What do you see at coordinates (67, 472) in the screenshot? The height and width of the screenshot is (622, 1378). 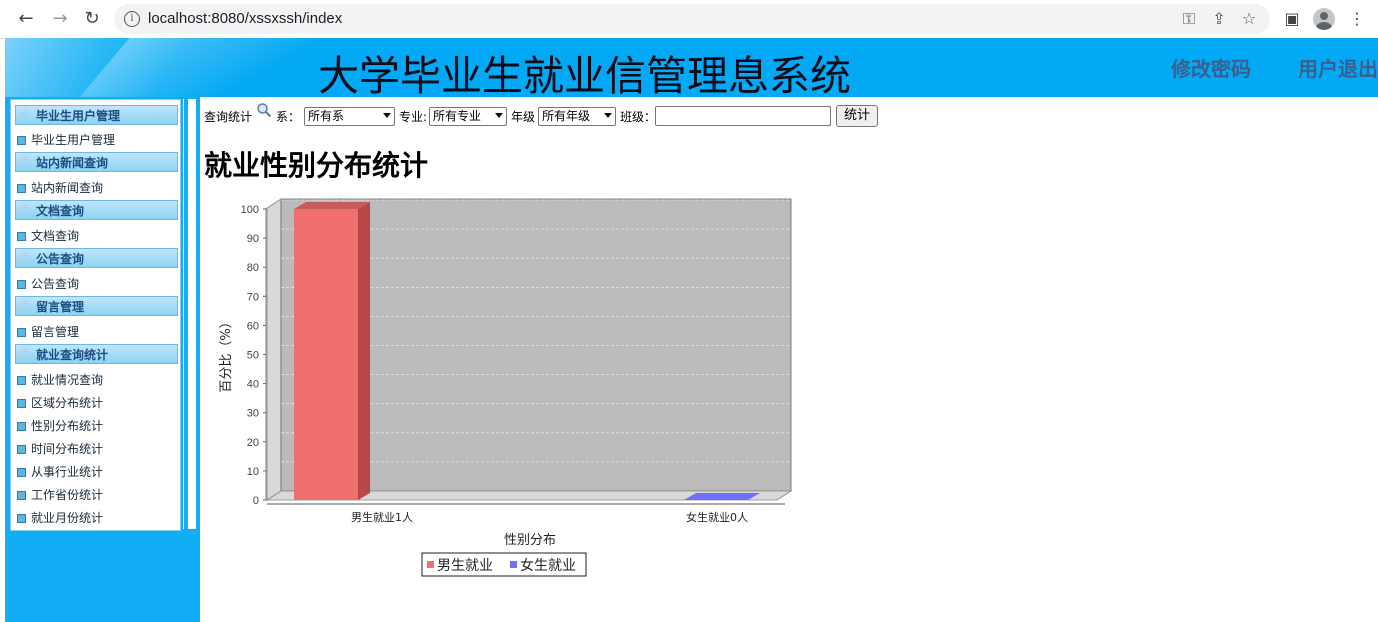 I see `menu-item-label: 从事行业统计` at bounding box center [67, 472].